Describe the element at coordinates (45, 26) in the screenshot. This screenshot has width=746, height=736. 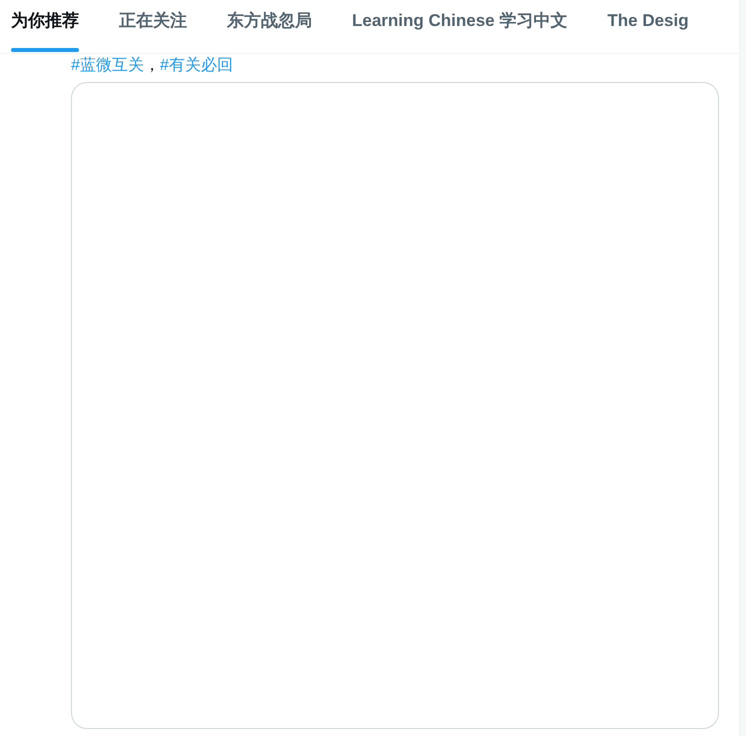
I see `feed-tab: 为你推荐` at that location.